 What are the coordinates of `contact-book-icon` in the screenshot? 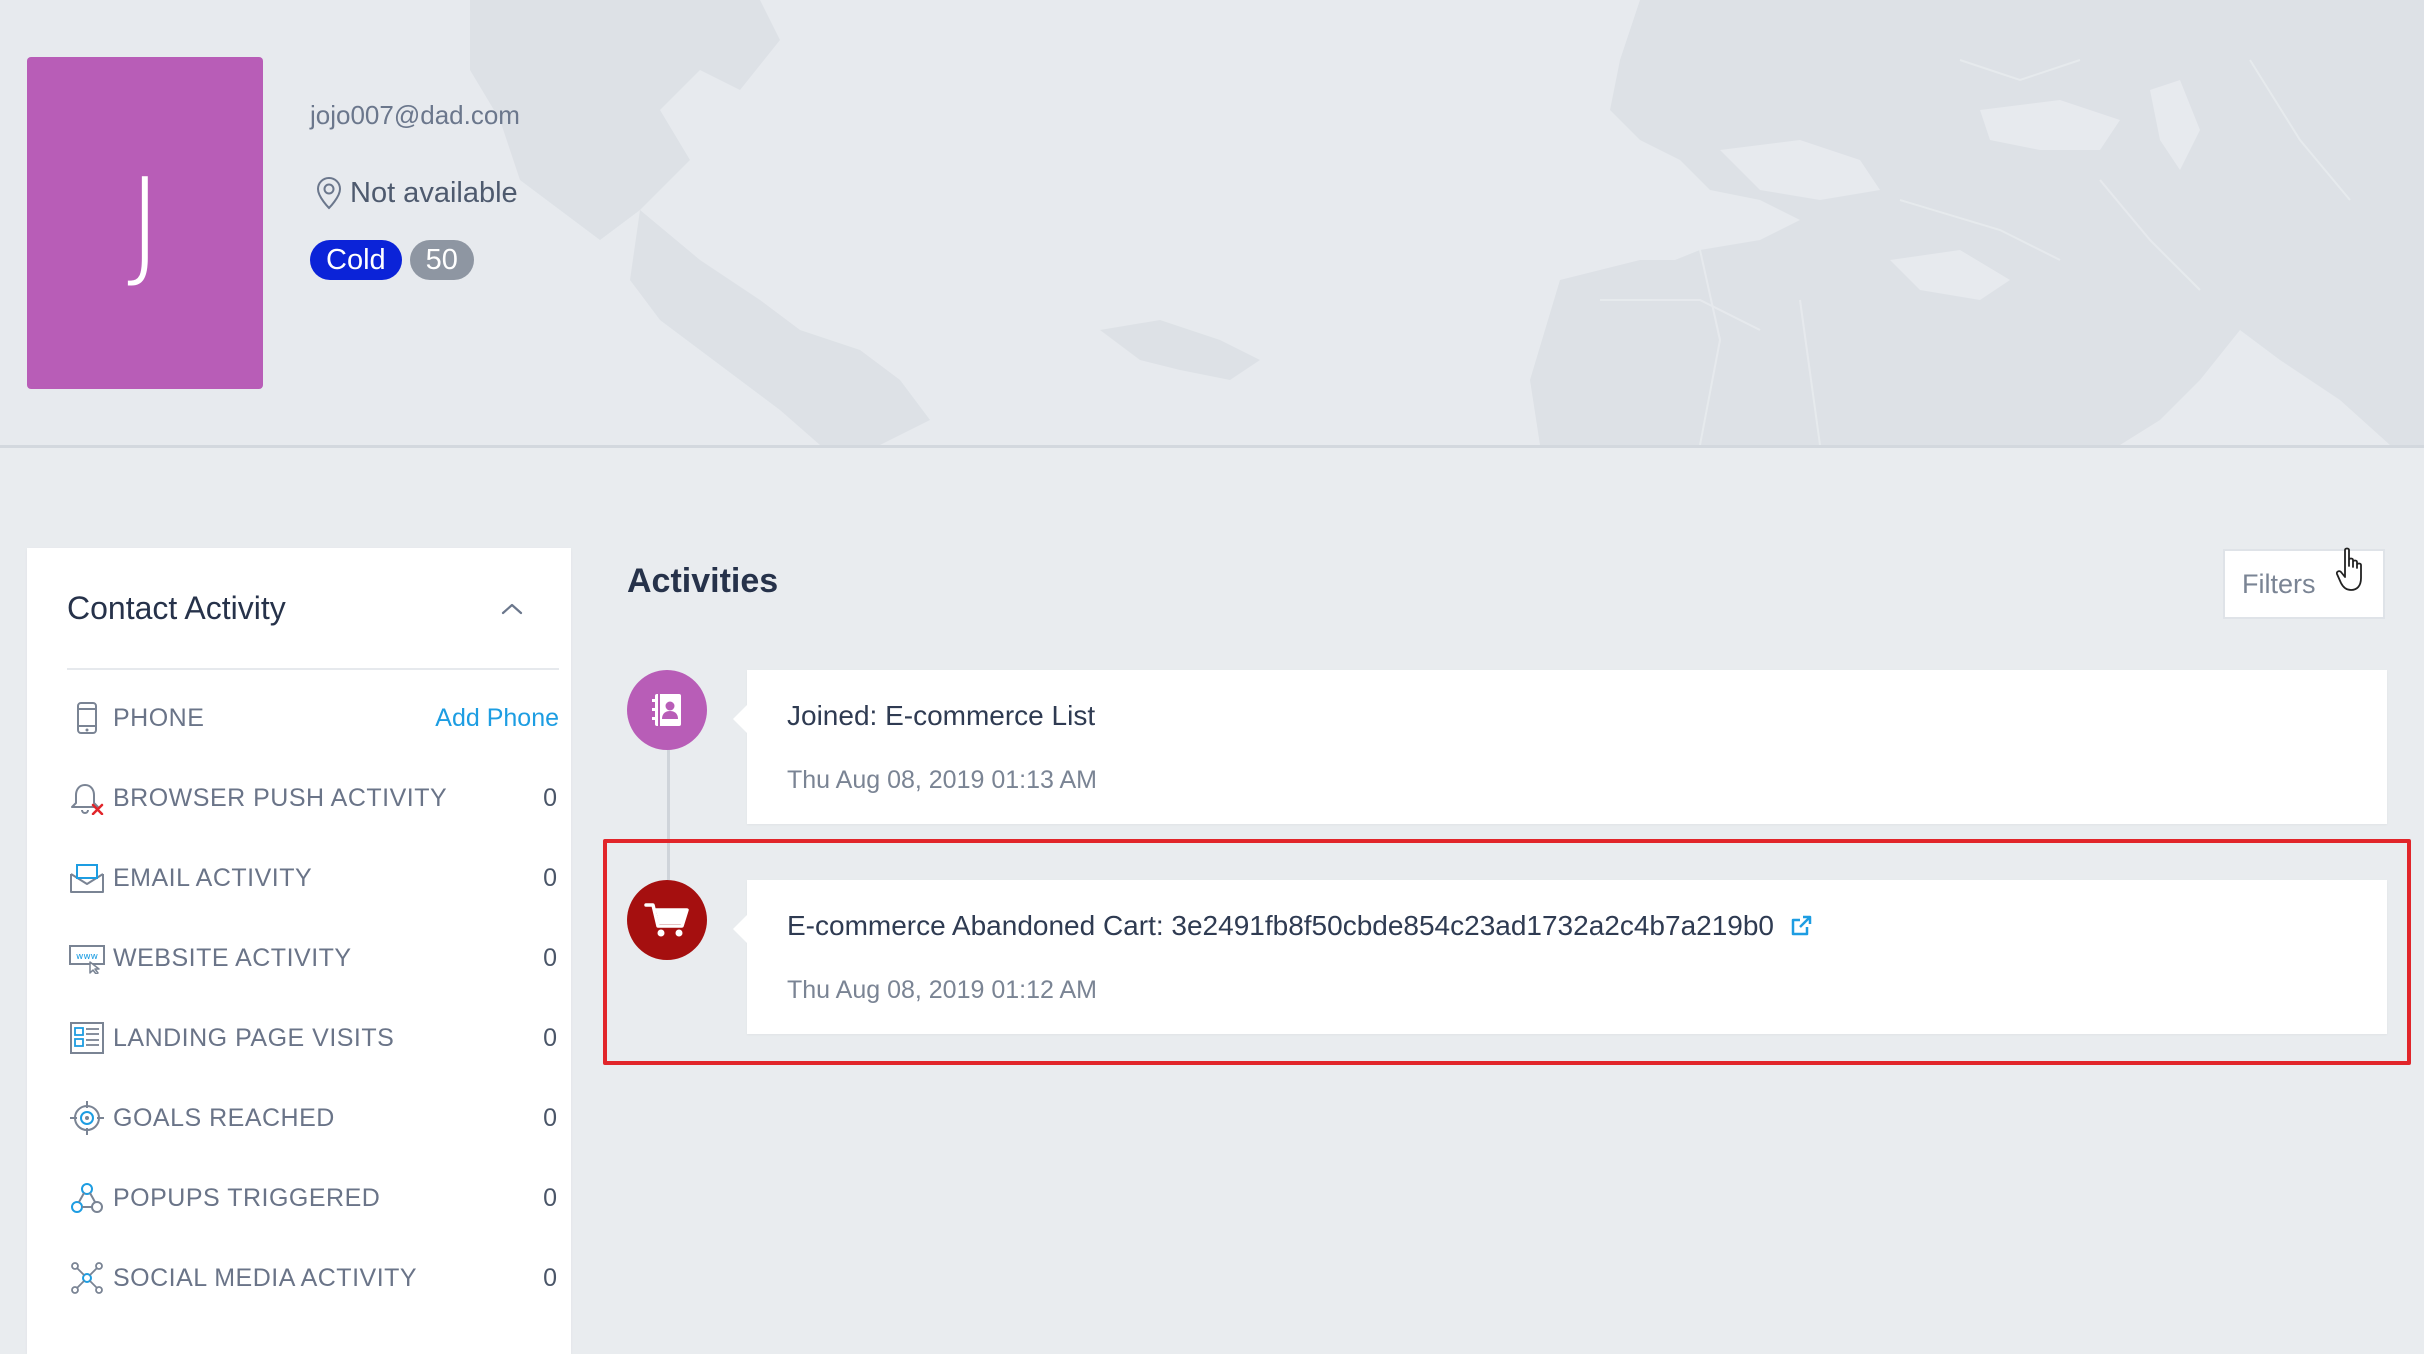 It's located at (666, 710).